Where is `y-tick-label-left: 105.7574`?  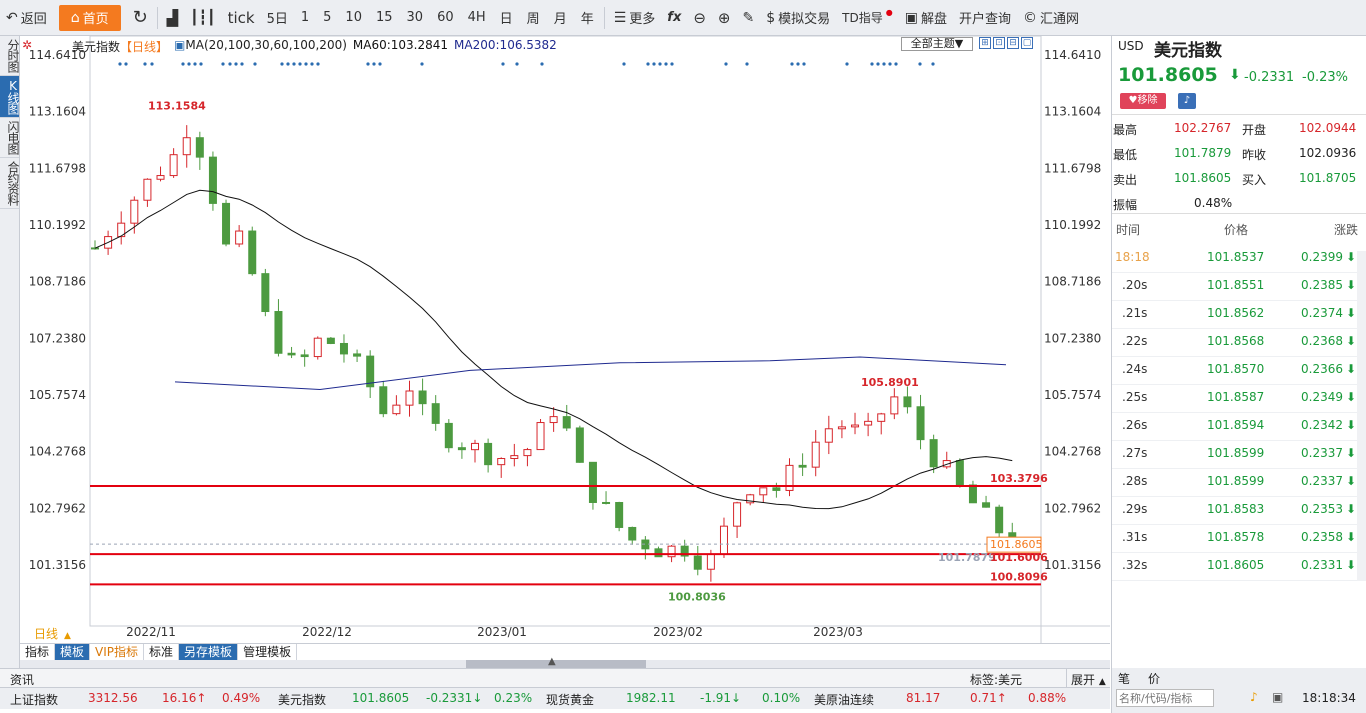
y-tick-label-left: 105.7574 is located at coordinates (57, 395).